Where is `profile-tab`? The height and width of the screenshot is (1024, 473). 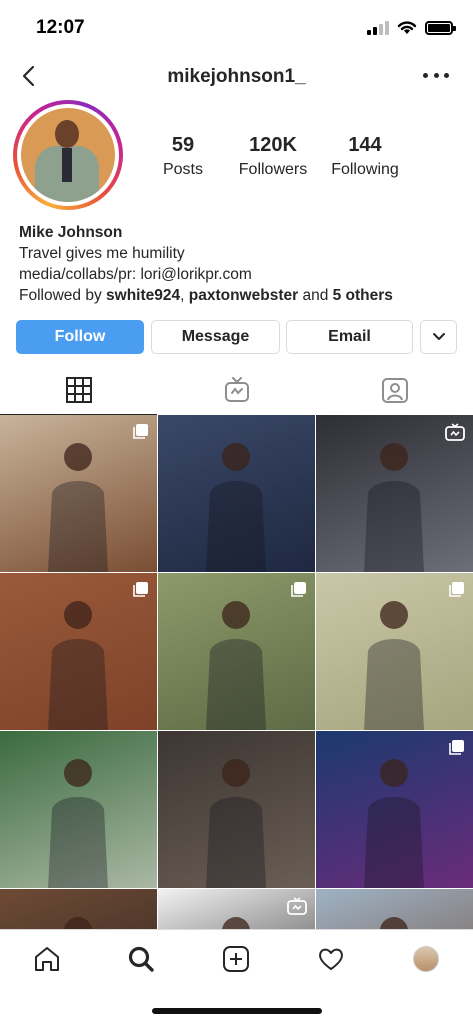
profile-tab is located at coordinates (426, 959).